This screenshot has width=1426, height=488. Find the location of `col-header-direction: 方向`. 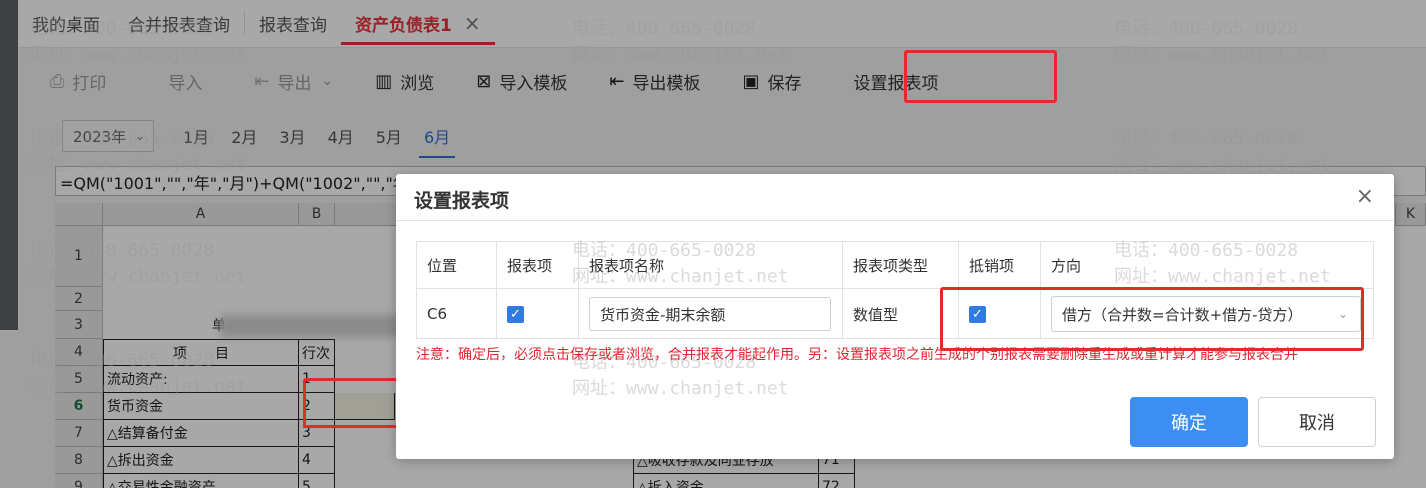

col-header-direction: 方向 is located at coordinates (1207, 265).